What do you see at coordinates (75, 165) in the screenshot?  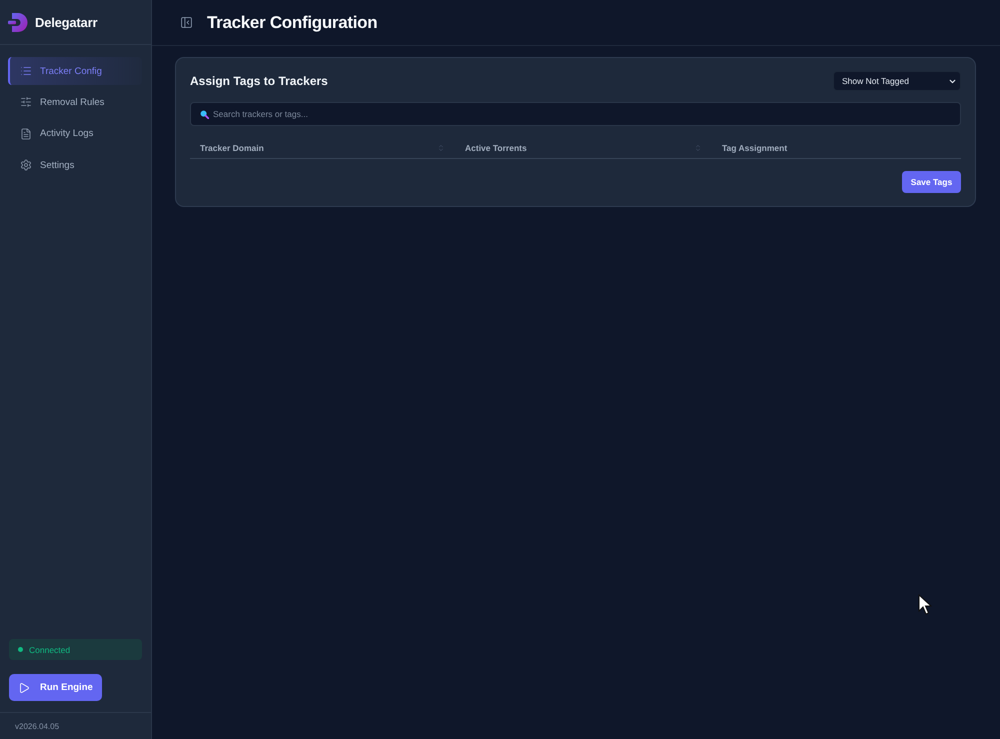 I see `nav-item: Settings` at bounding box center [75, 165].